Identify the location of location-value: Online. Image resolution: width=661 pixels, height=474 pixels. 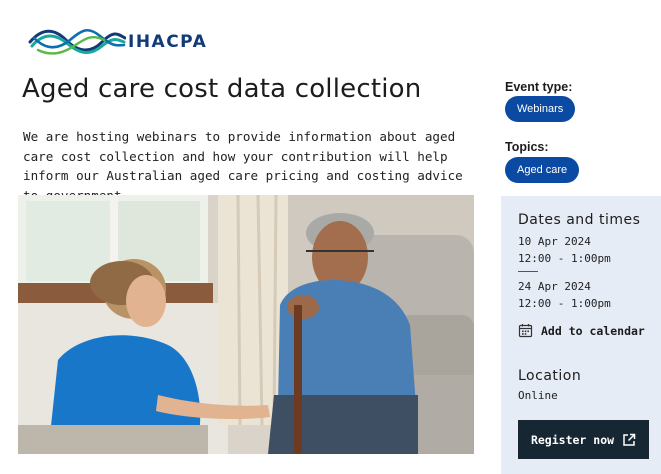
(538, 395).